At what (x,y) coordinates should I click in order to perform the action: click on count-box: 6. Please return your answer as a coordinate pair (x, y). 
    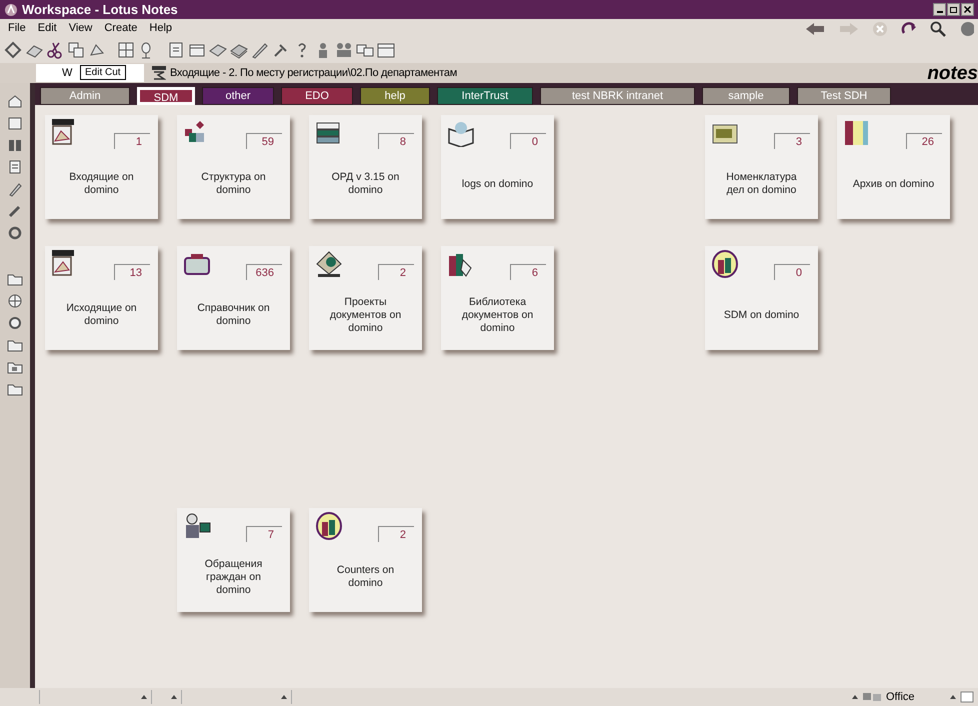
    Looking at the image, I should click on (528, 272).